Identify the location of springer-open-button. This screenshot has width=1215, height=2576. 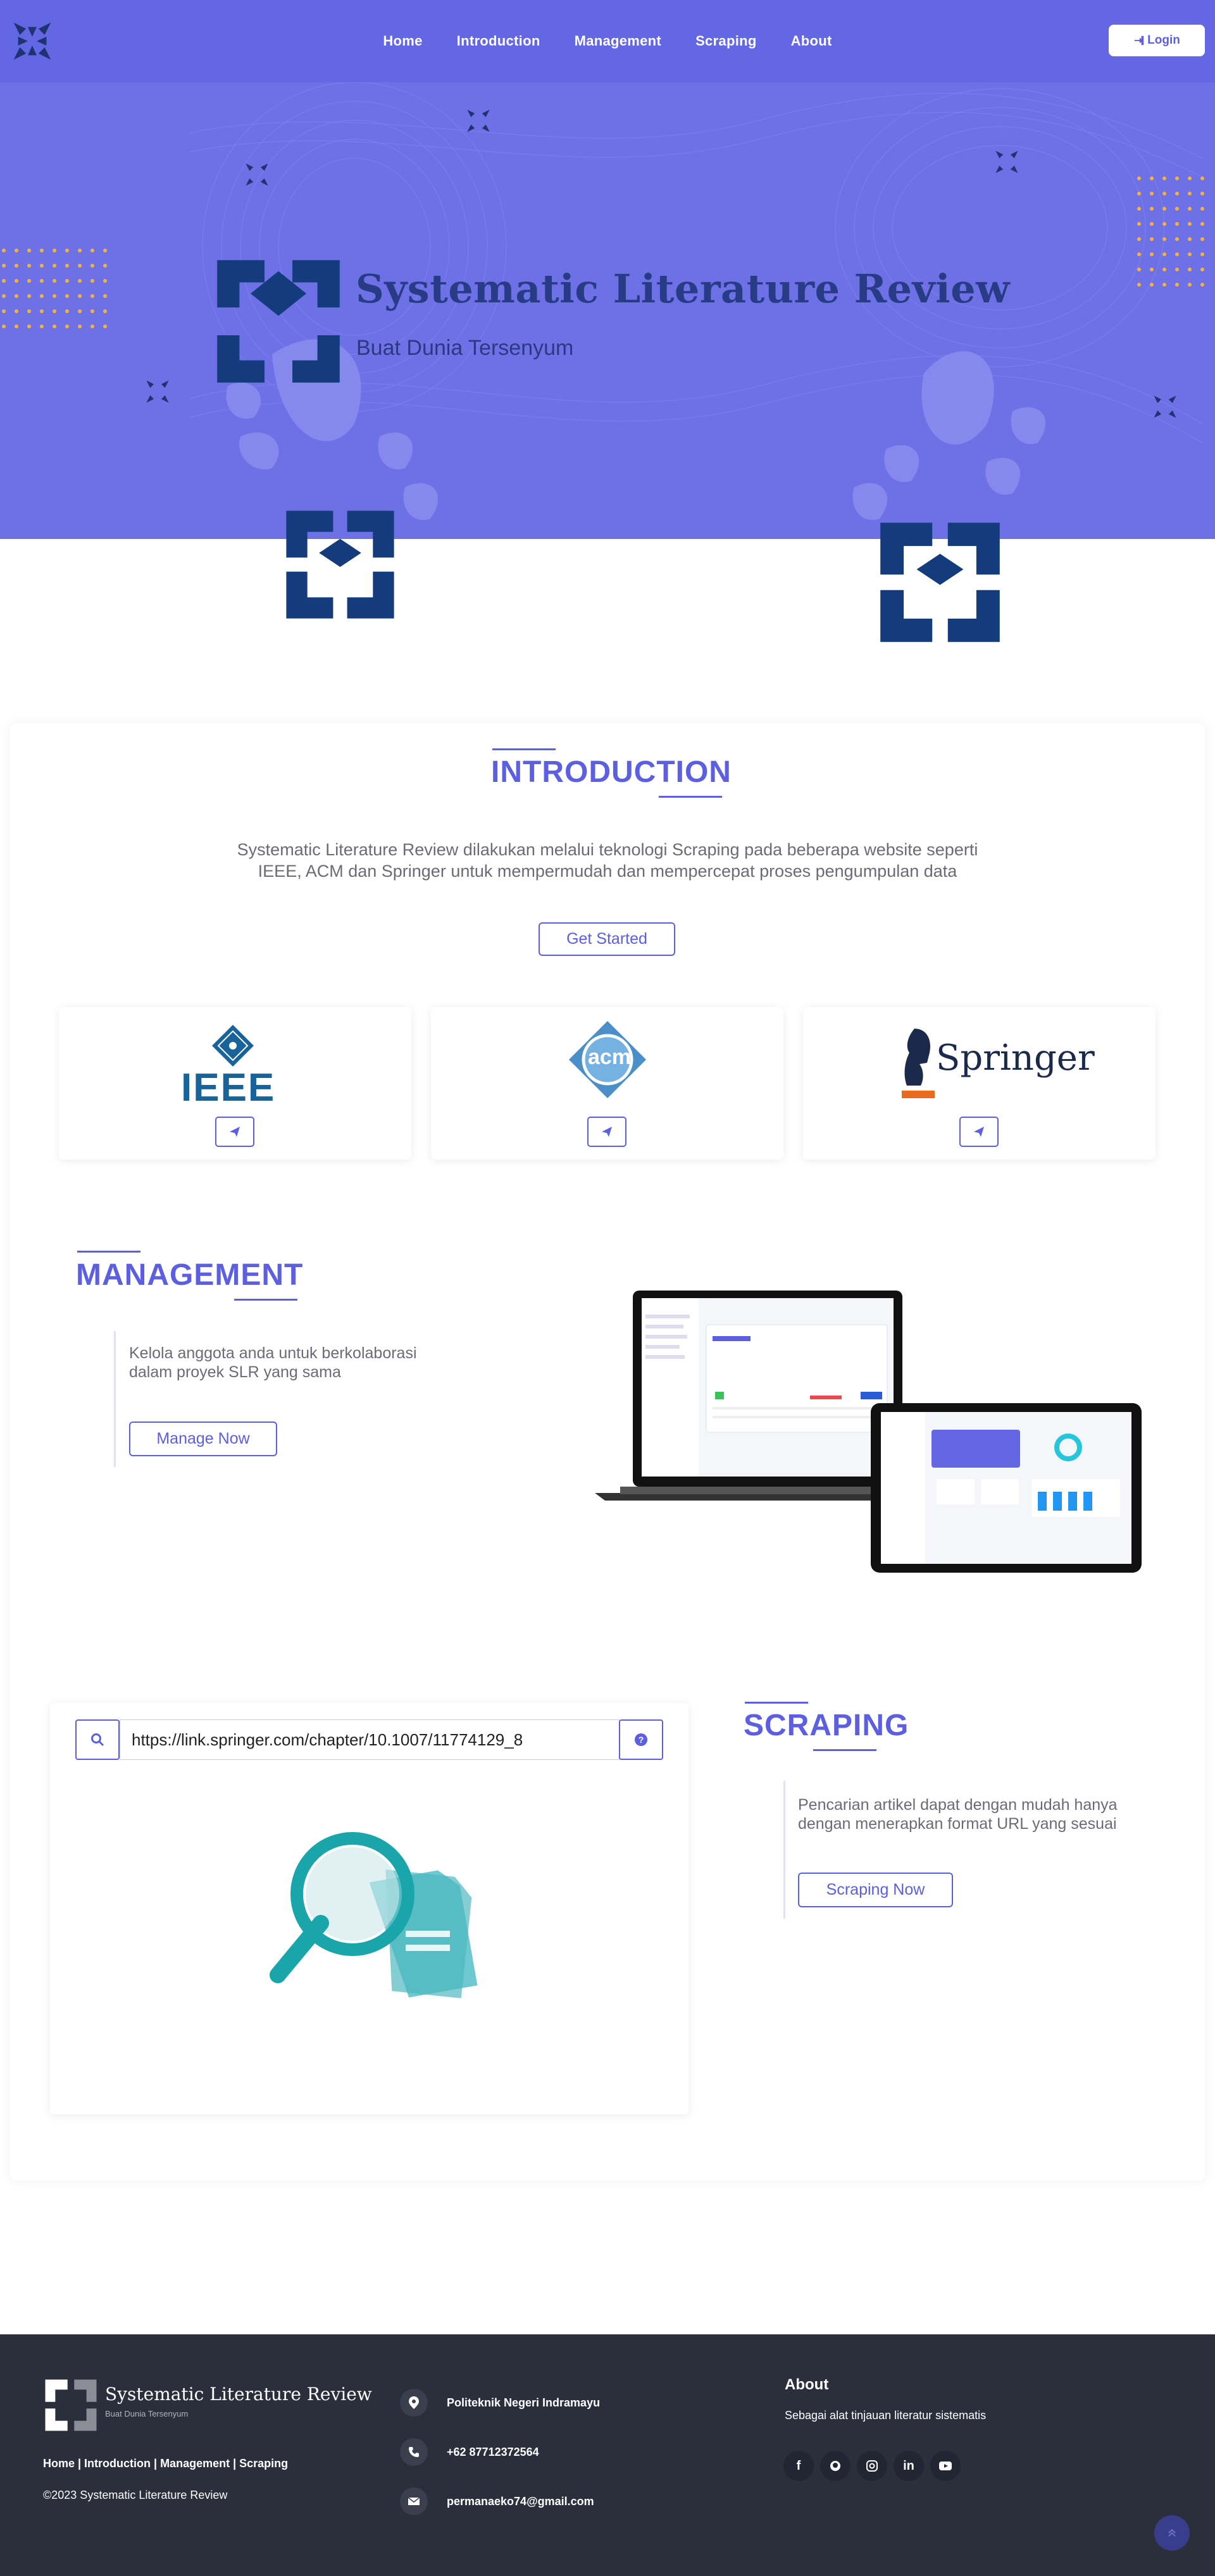
(979, 1132).